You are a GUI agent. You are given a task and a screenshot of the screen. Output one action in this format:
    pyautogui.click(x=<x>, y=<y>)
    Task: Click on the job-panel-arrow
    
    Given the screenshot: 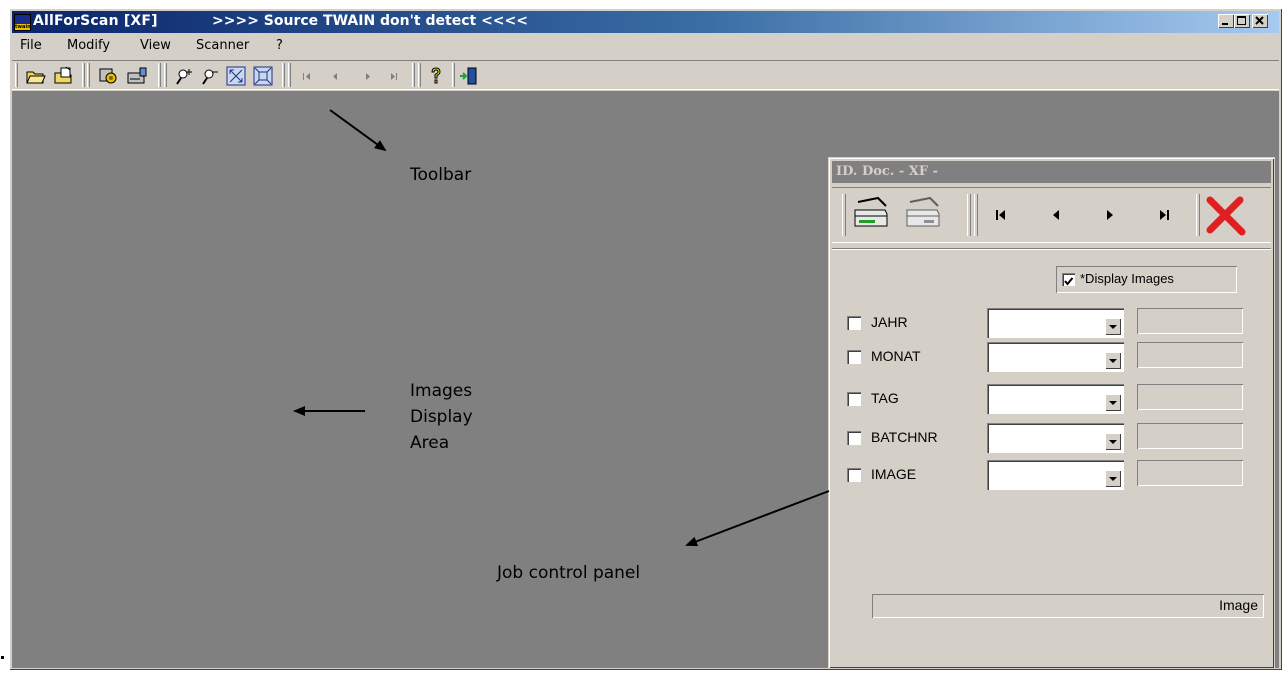 What is the action you would take?
    pyautogui.click(x=757, y=518)
    